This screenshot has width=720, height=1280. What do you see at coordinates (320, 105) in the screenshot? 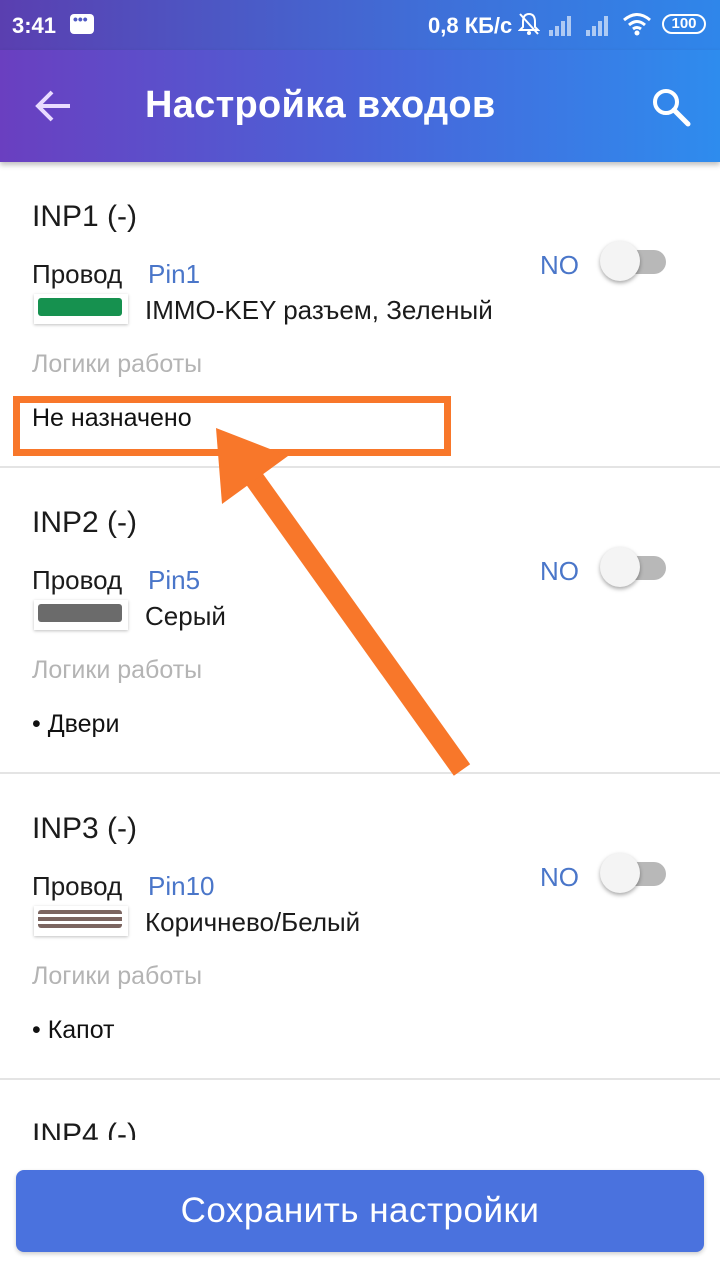
I see `page-title: Настройка входов` at bounding box center [320, 105].